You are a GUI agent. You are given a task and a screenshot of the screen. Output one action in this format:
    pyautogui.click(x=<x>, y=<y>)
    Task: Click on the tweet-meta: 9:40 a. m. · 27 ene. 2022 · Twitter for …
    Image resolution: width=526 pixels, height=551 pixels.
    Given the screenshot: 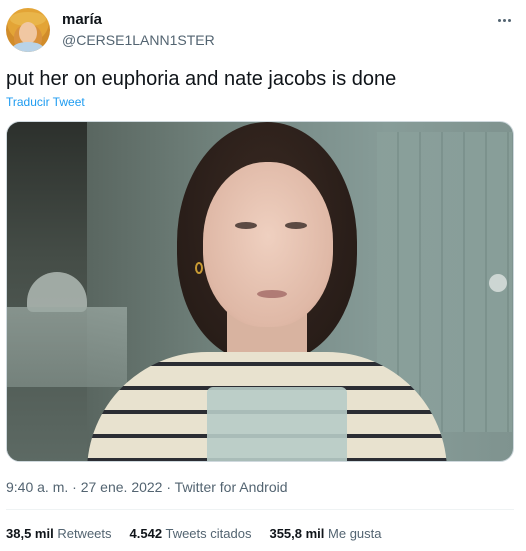 What is the action you would take?
    pyautogui.click(x=147, y=487)
    